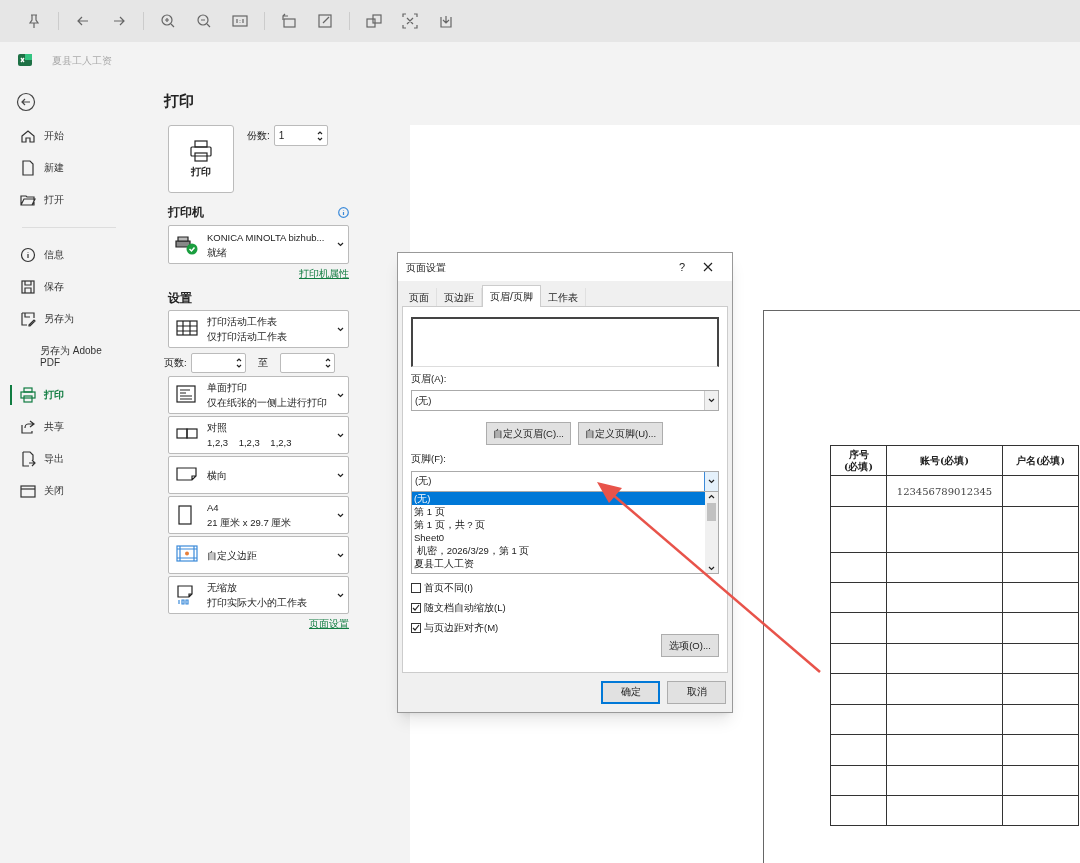  What do you see at coordinates (66, 255) in the screenshot?
I see `nav-item: 信息` at bounding box center [66, 255].